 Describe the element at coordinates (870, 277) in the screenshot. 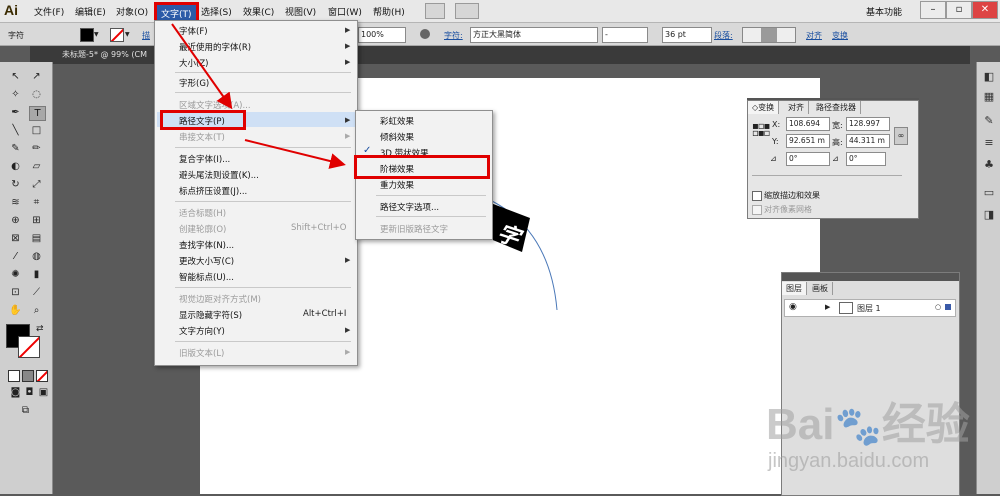

I see `panel-grip` at that location.